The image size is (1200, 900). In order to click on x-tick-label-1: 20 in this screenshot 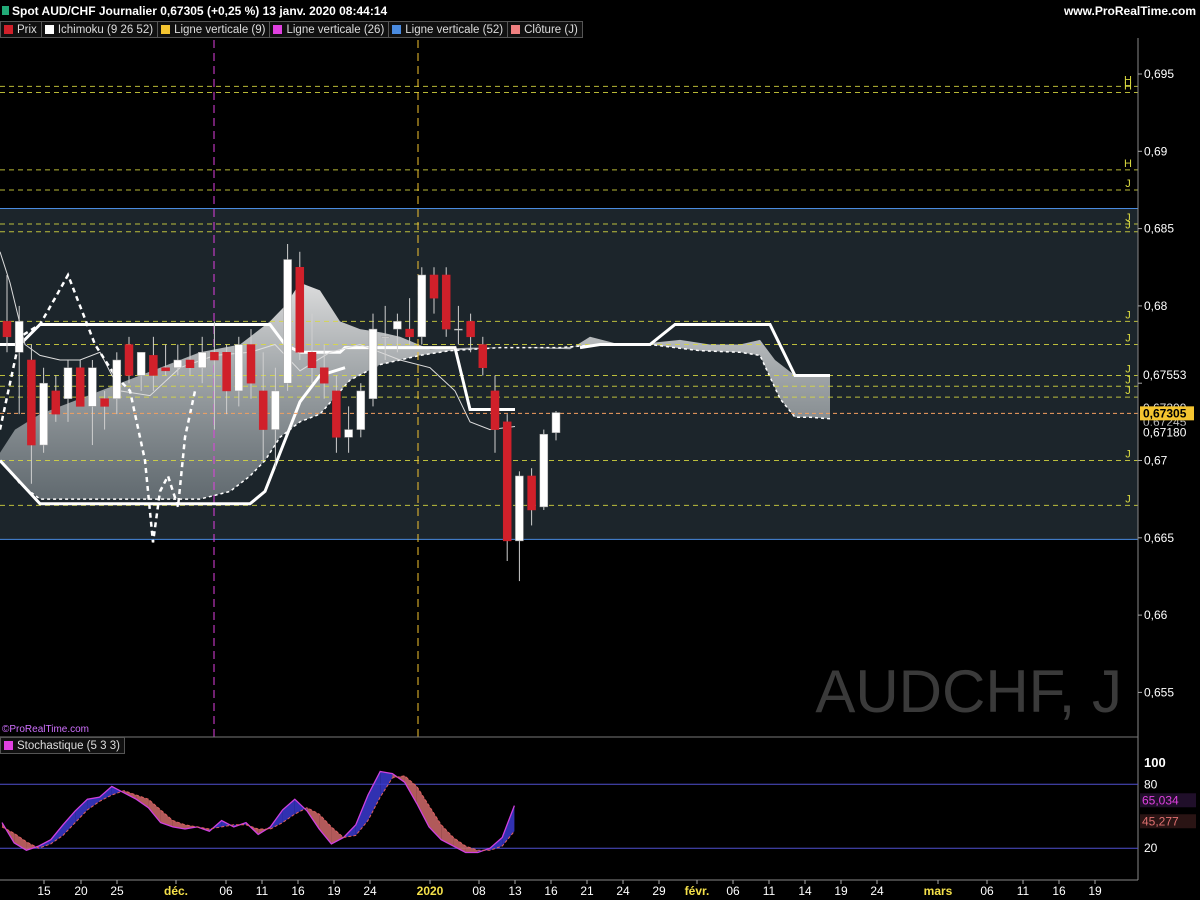, I will do `click(81, 891)`.